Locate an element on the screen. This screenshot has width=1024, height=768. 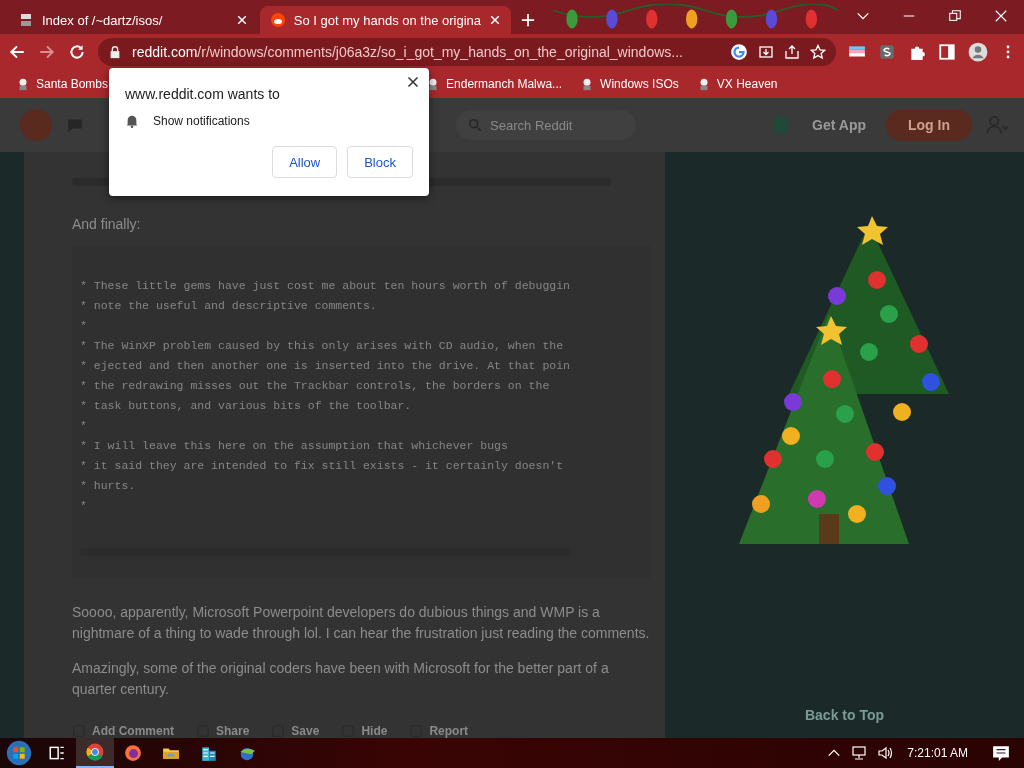
post-action: Save is located at coordinates (295, 731).